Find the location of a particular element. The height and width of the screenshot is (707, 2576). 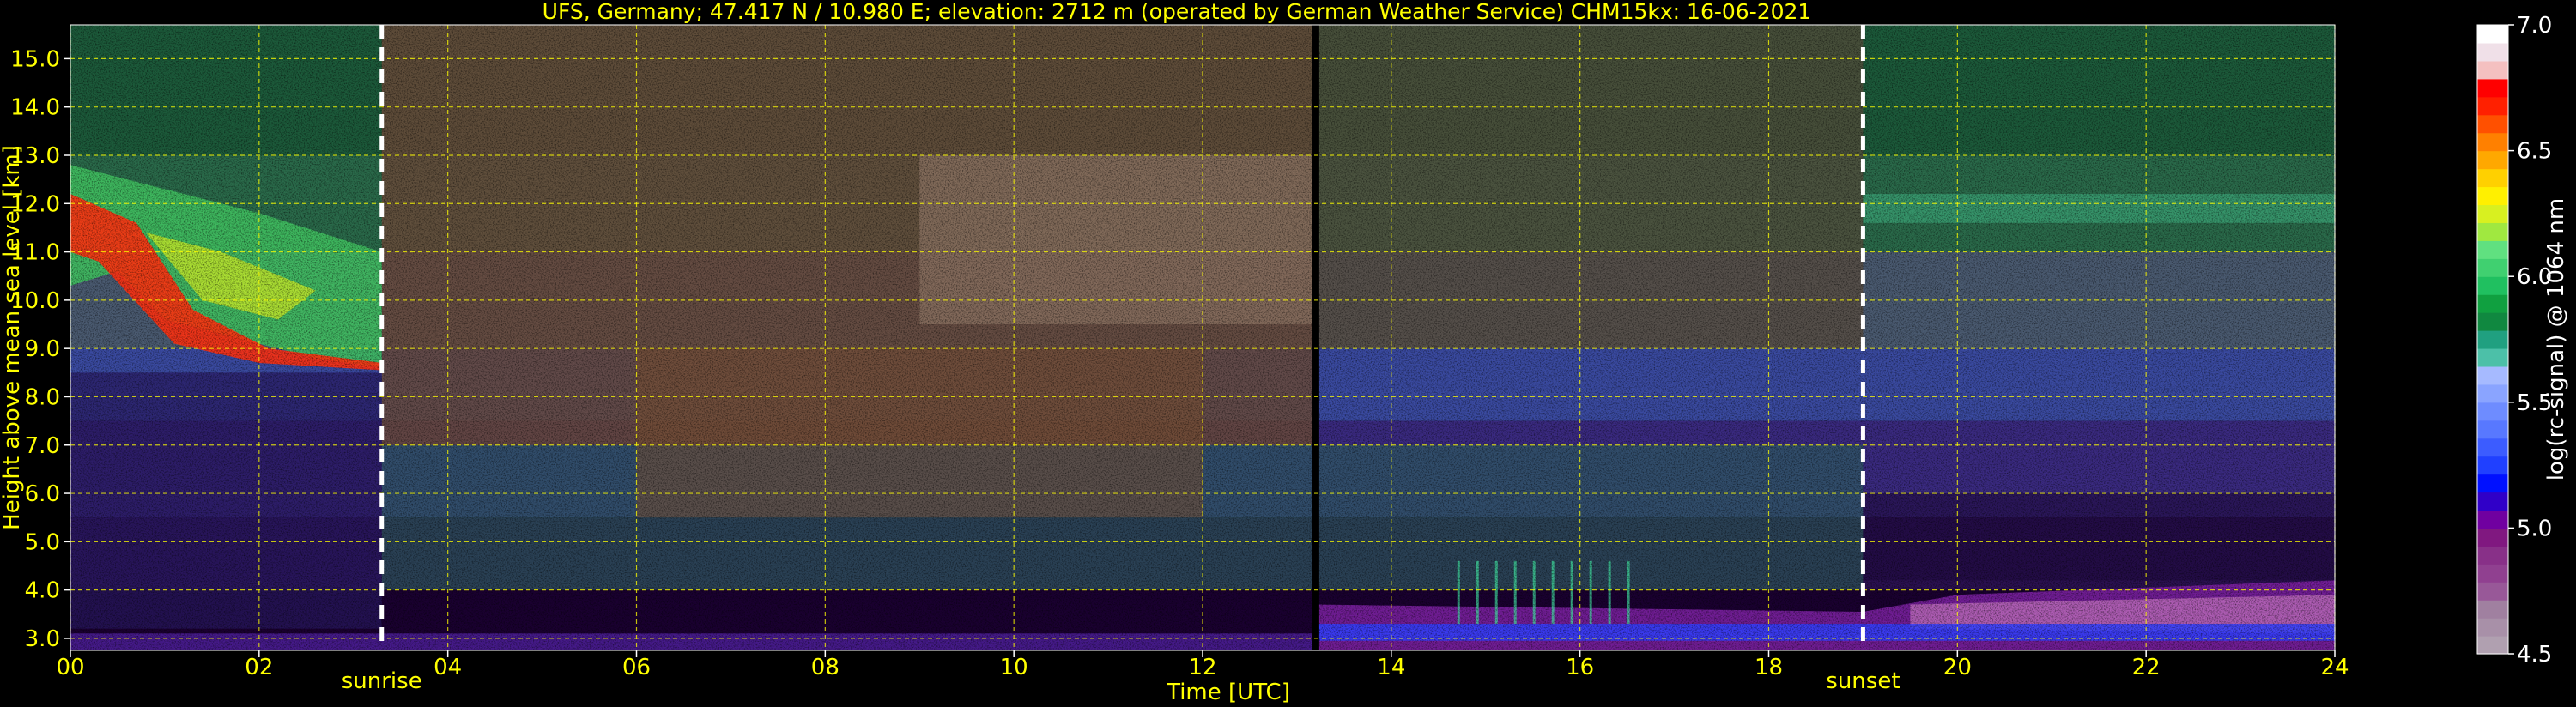

x-tick-label: 02 is located at coordinates (259, 667).